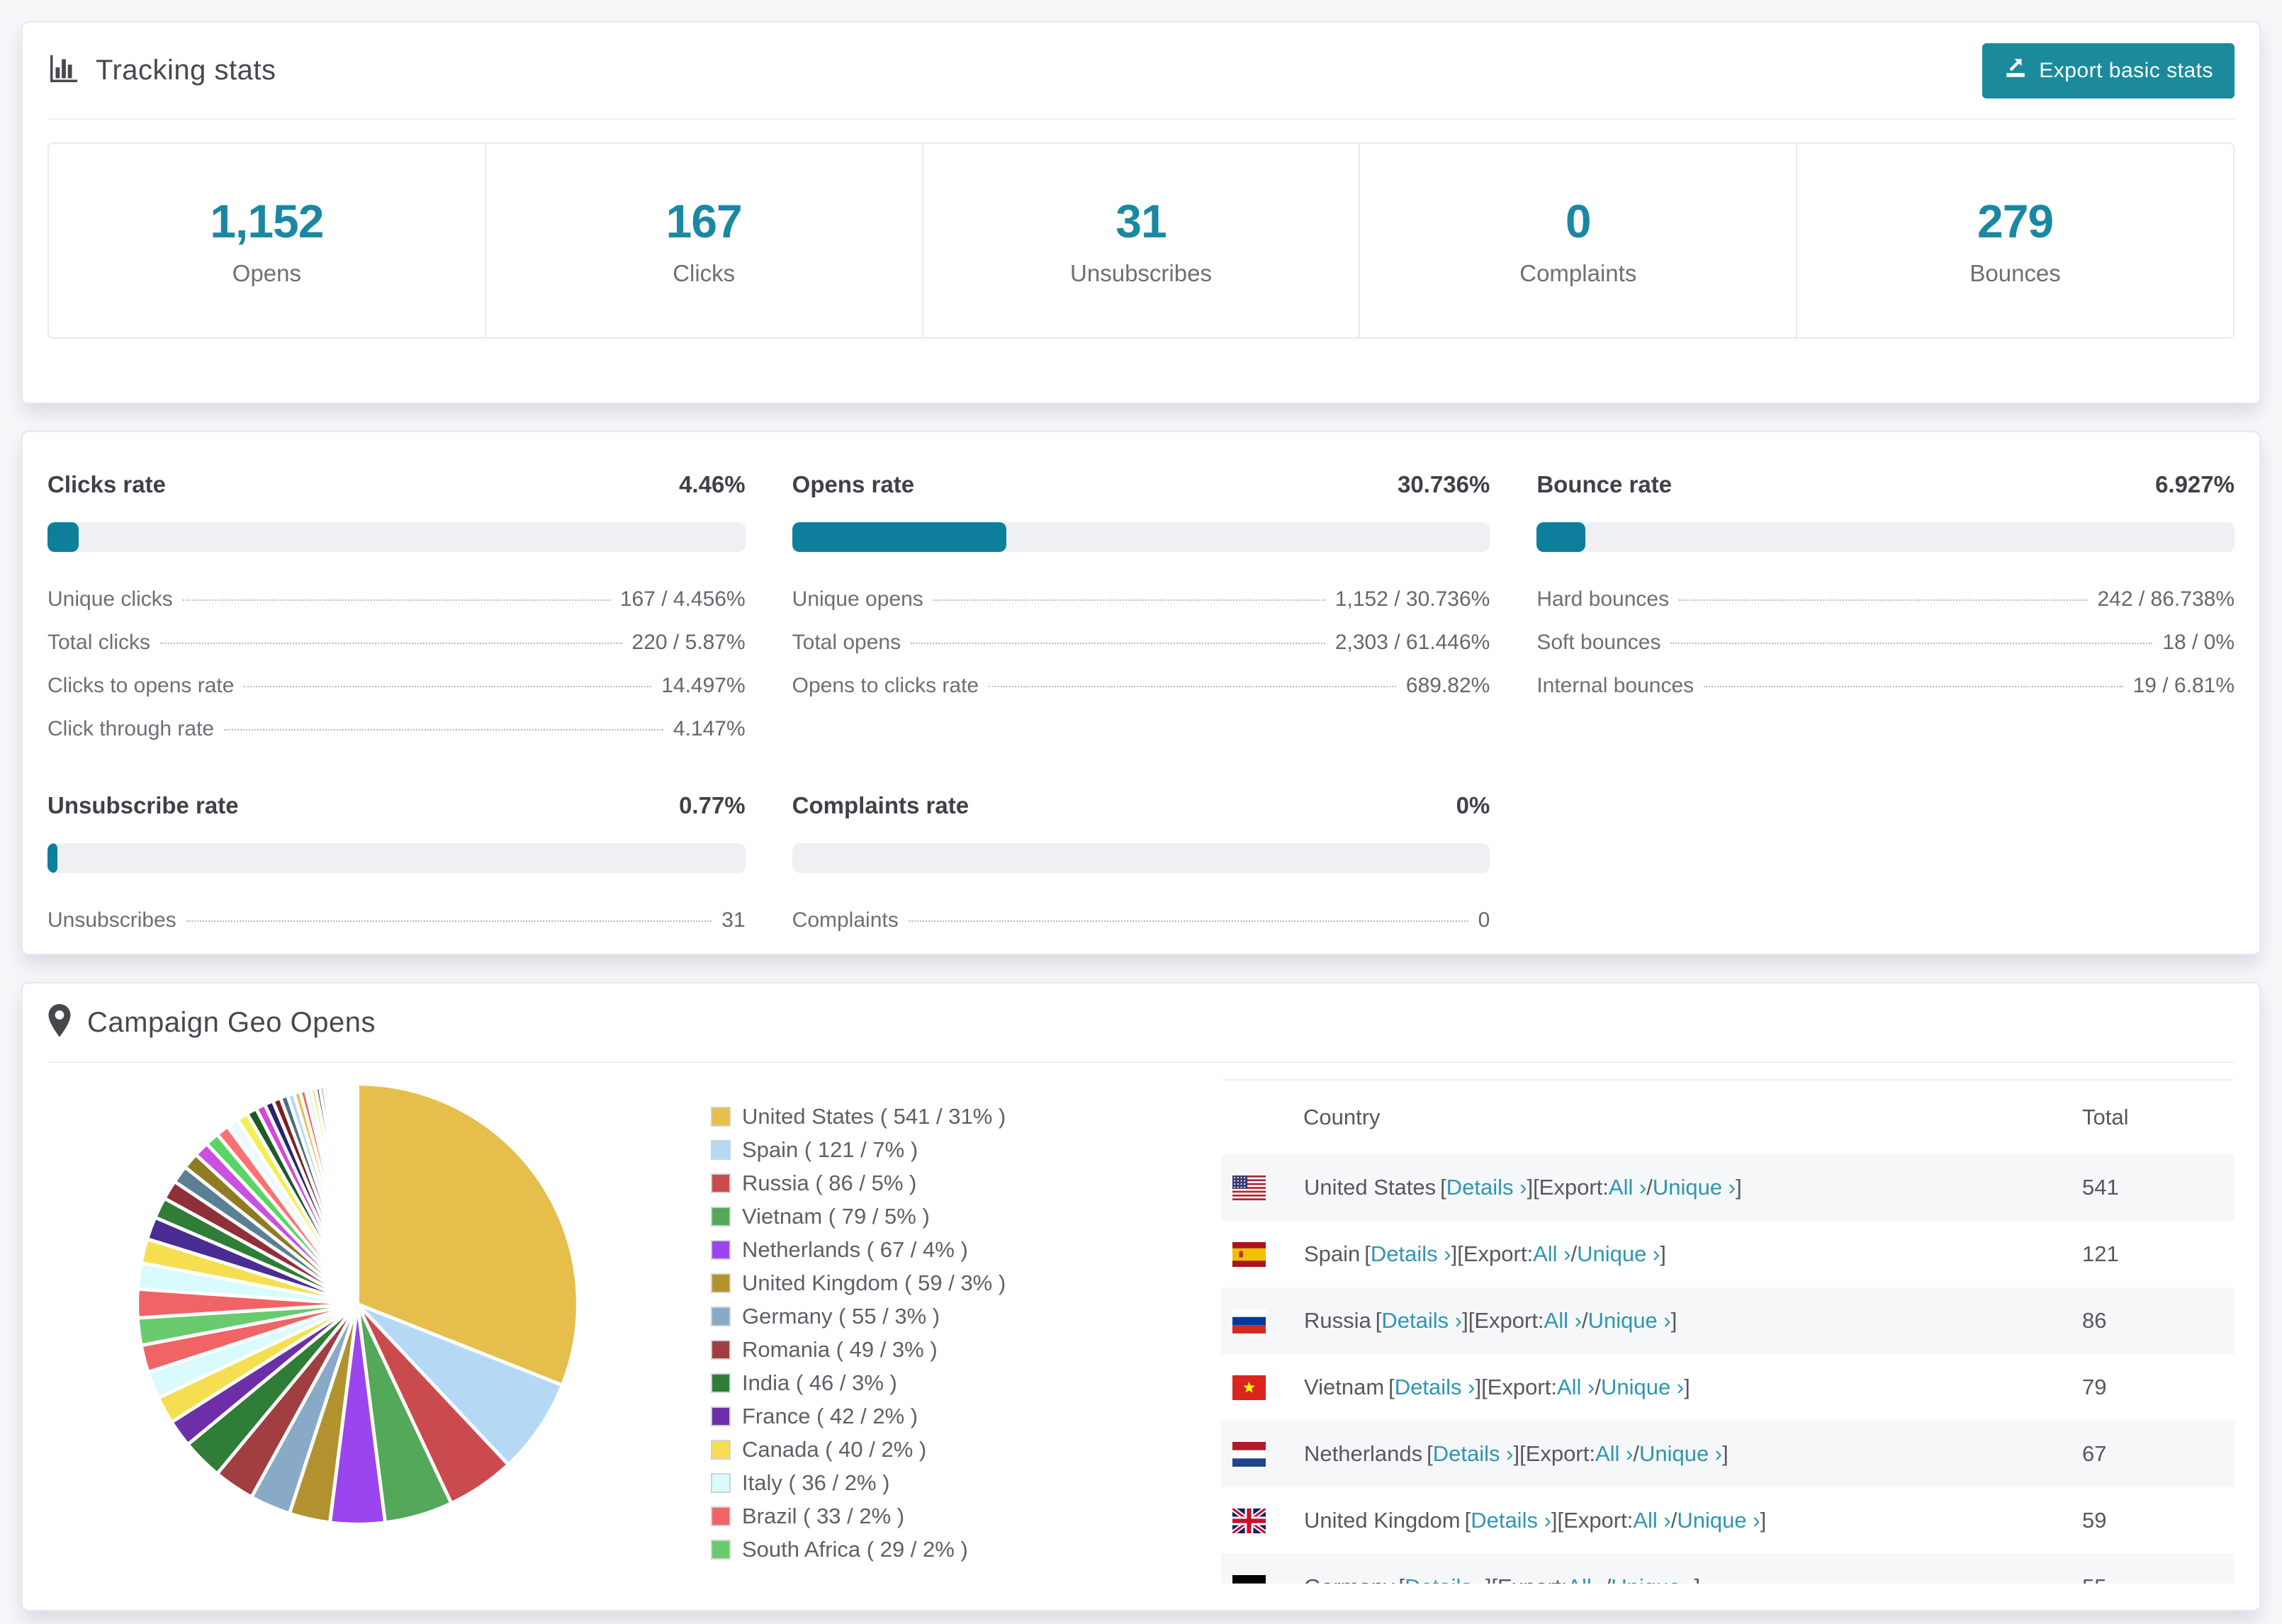  I want to click on rate-detail-row: Total clicks 220 / 5.87%, so click(397, 643).